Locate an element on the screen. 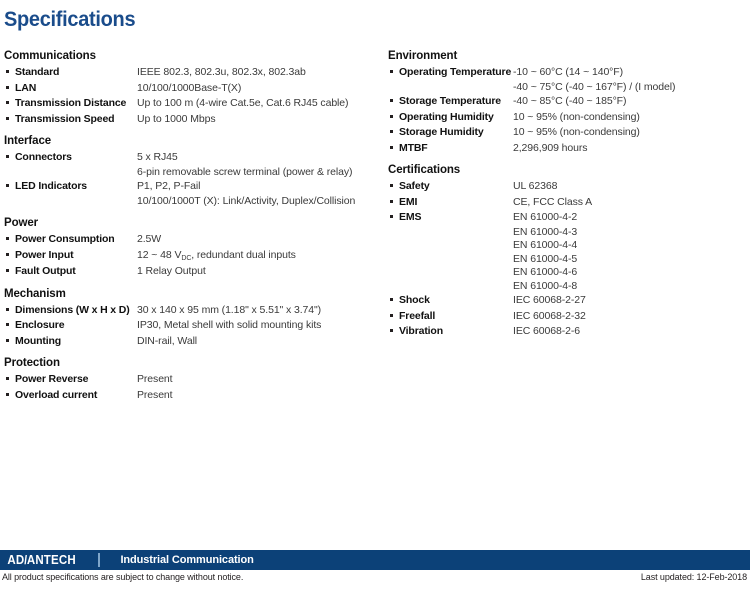 Image resolution: width=750 pixels, height=591 pixels. spec-value: -10 ~ 60°C (14 ~ 140°F) is located at coordinates (568, 72).